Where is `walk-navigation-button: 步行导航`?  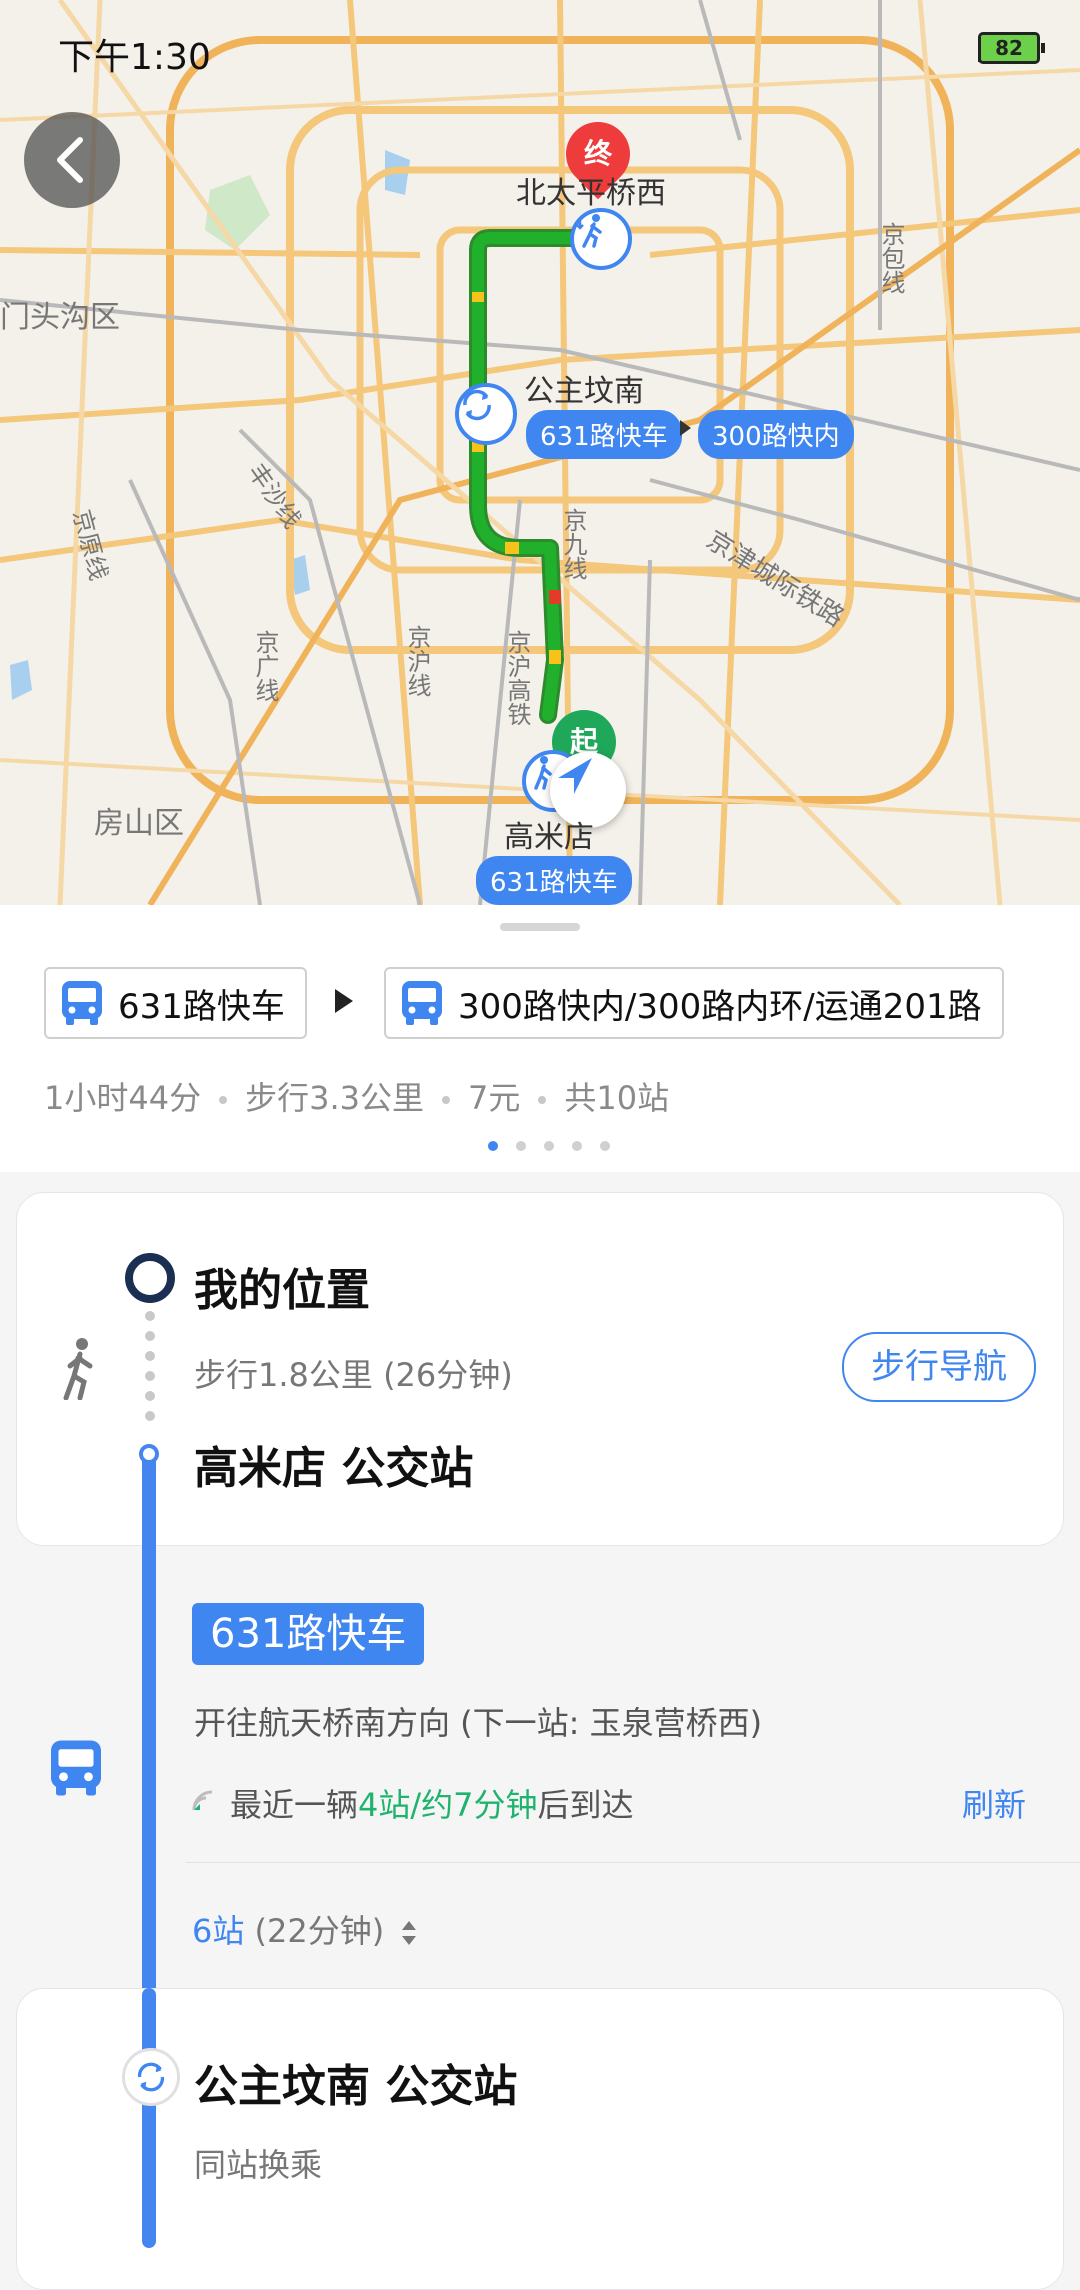 walk-navigation-button: 步行导航 is located at coordinates (939, 1367).